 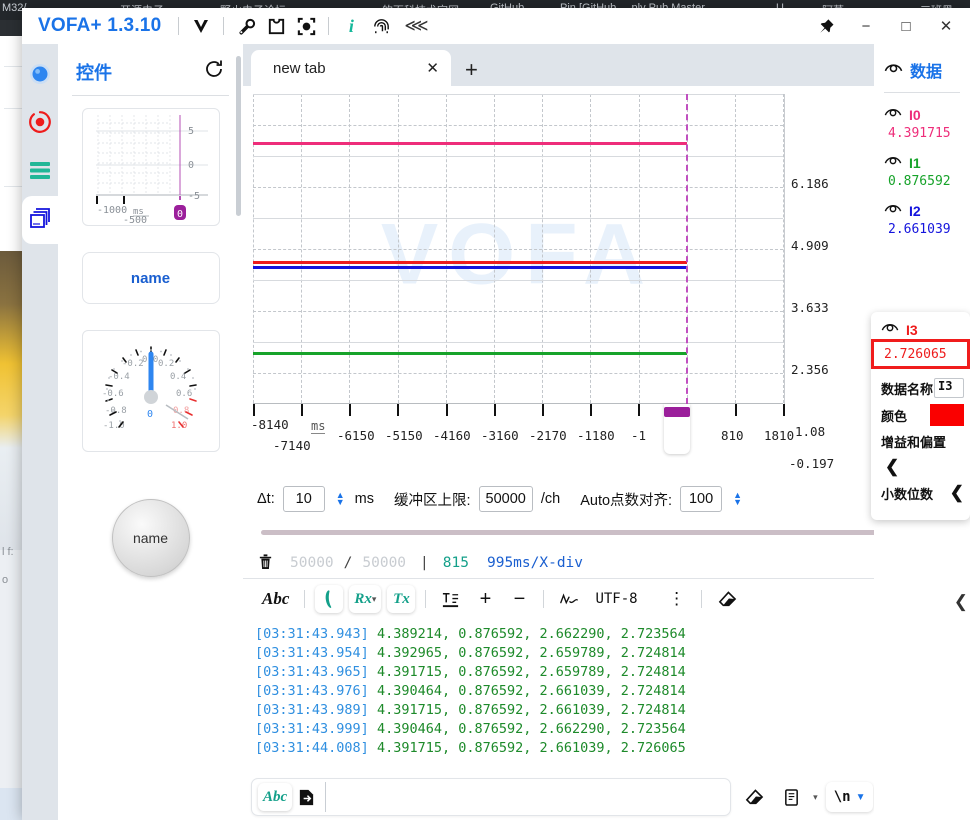 I want to click on channel-card-I3: I3 2.726065 数据名称 I3 颜色 增益和偏置 ❮ 小数位数 ❮, so click(x=920, y=416).